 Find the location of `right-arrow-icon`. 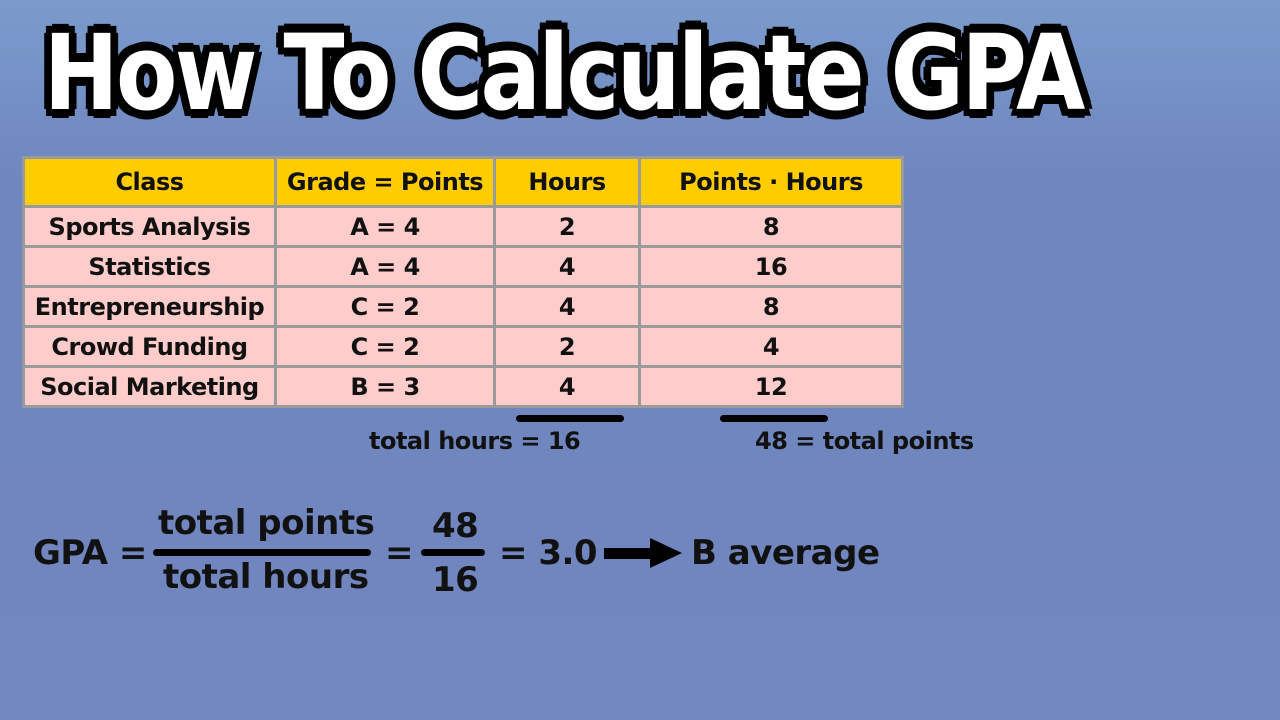

right-arrow-icon is located at coordinates (643, 553).